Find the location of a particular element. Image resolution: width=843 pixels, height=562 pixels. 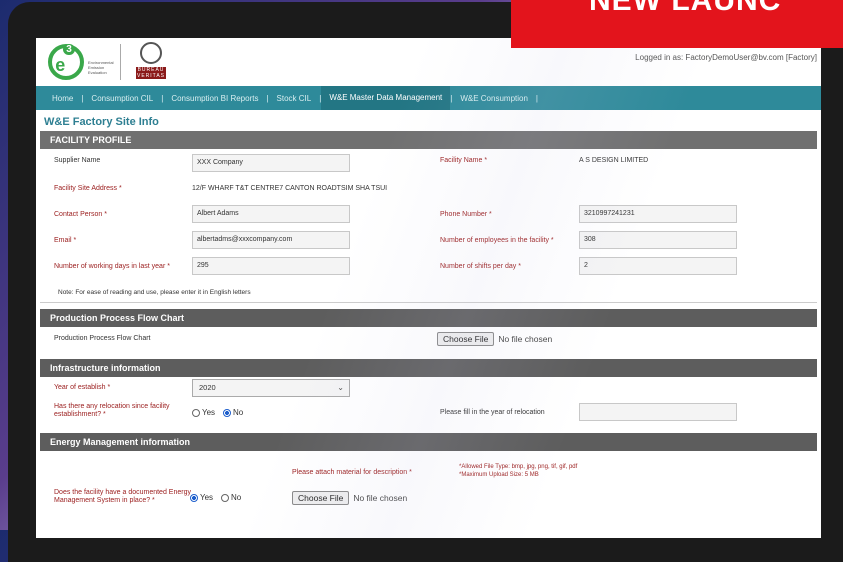

facility-profile-heading: FACILITY PROFILE is located at coordinates (428, 140).